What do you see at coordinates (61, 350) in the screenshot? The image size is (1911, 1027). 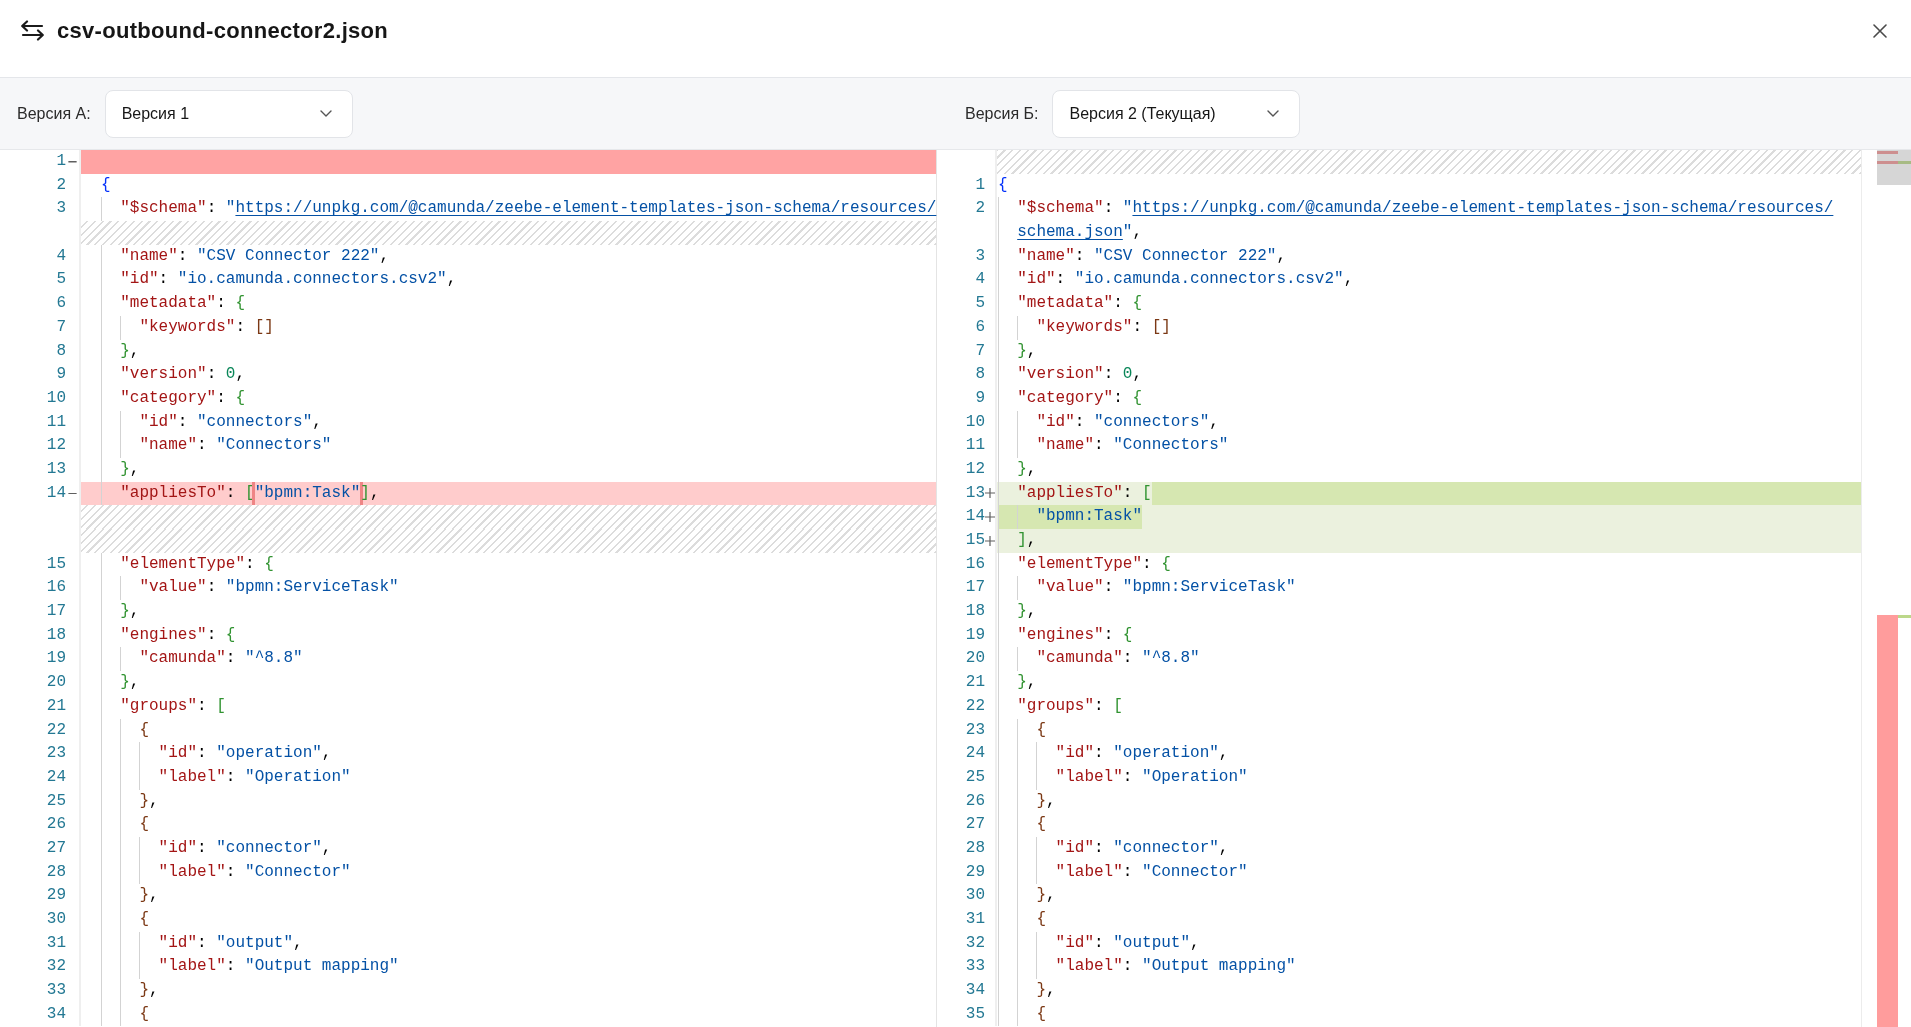 I see `line-number: 8` at bounding box center [61, 350].